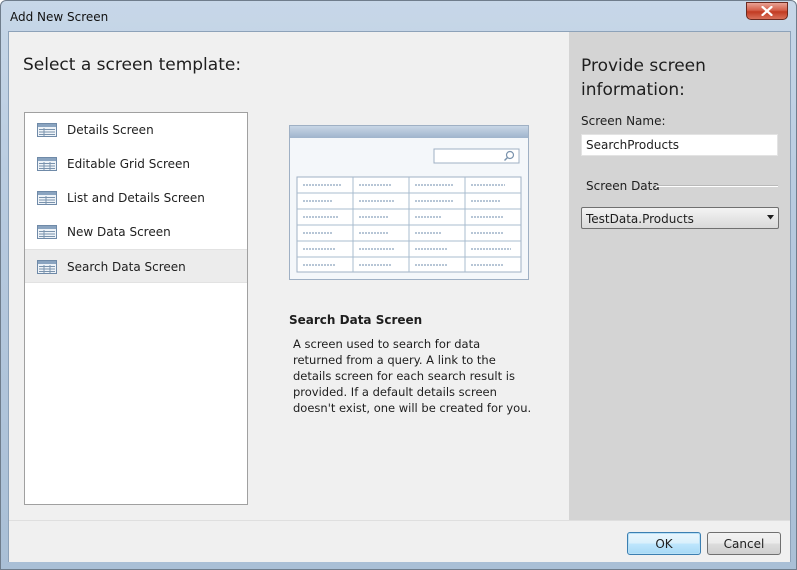 The width and height of the screenshot is (797, 570). What do you see at coordinates (643, 78) in the screenshot?
I see `screen-info-heading: Provide screen information:` at bounding box center [643, 78].